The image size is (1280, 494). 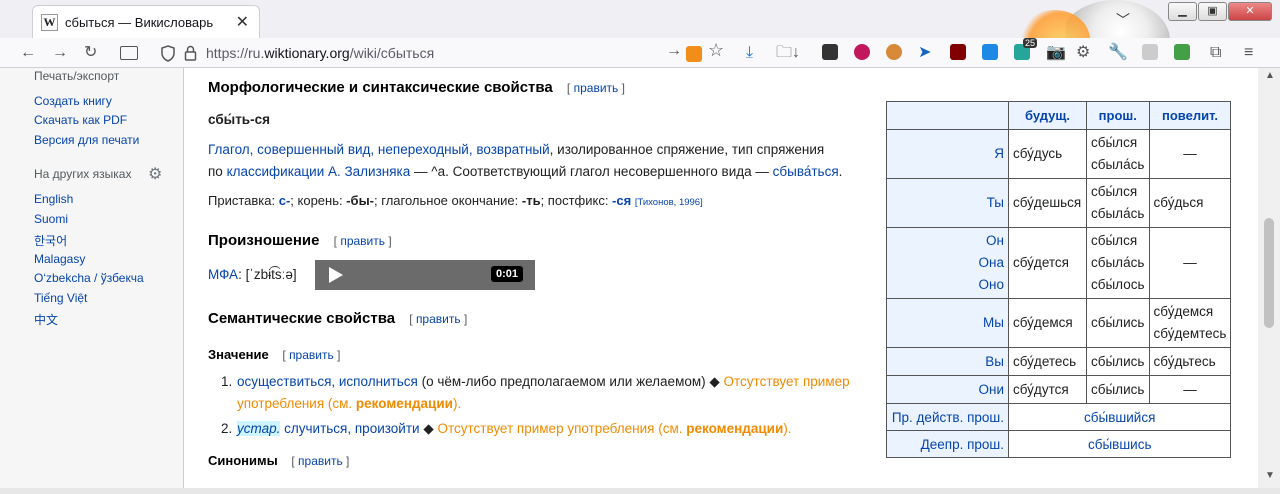 What do you see at coordinates (360, 200) in the screenshot?
I see `root: -бы-` at bounding box center [360, 200].